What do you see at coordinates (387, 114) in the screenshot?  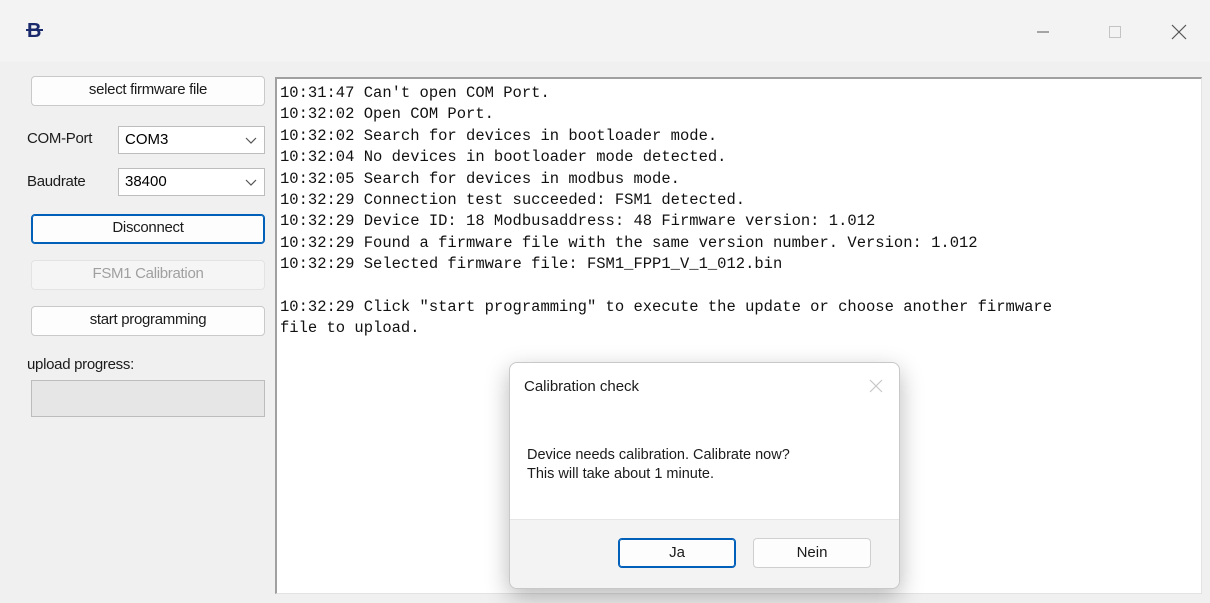 I see `log-line: 10:32:02 Open COM Port.` at bounding box center [387, 114].